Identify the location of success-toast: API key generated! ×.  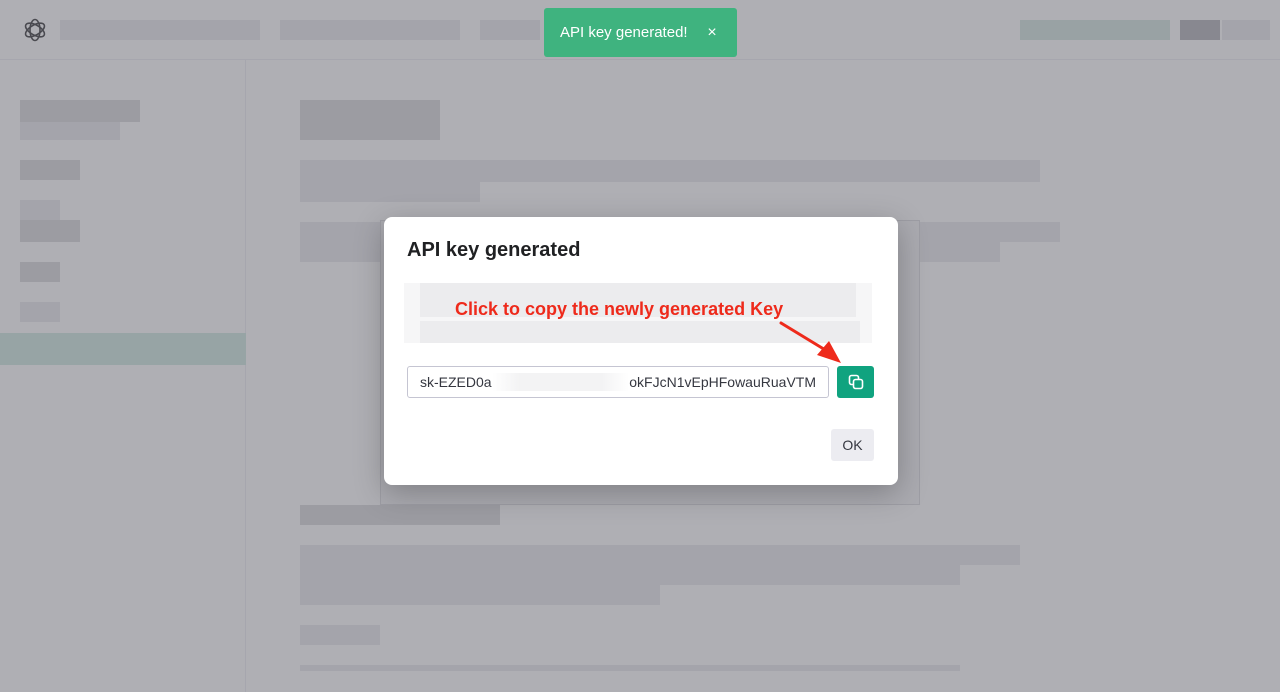
(640, 32).